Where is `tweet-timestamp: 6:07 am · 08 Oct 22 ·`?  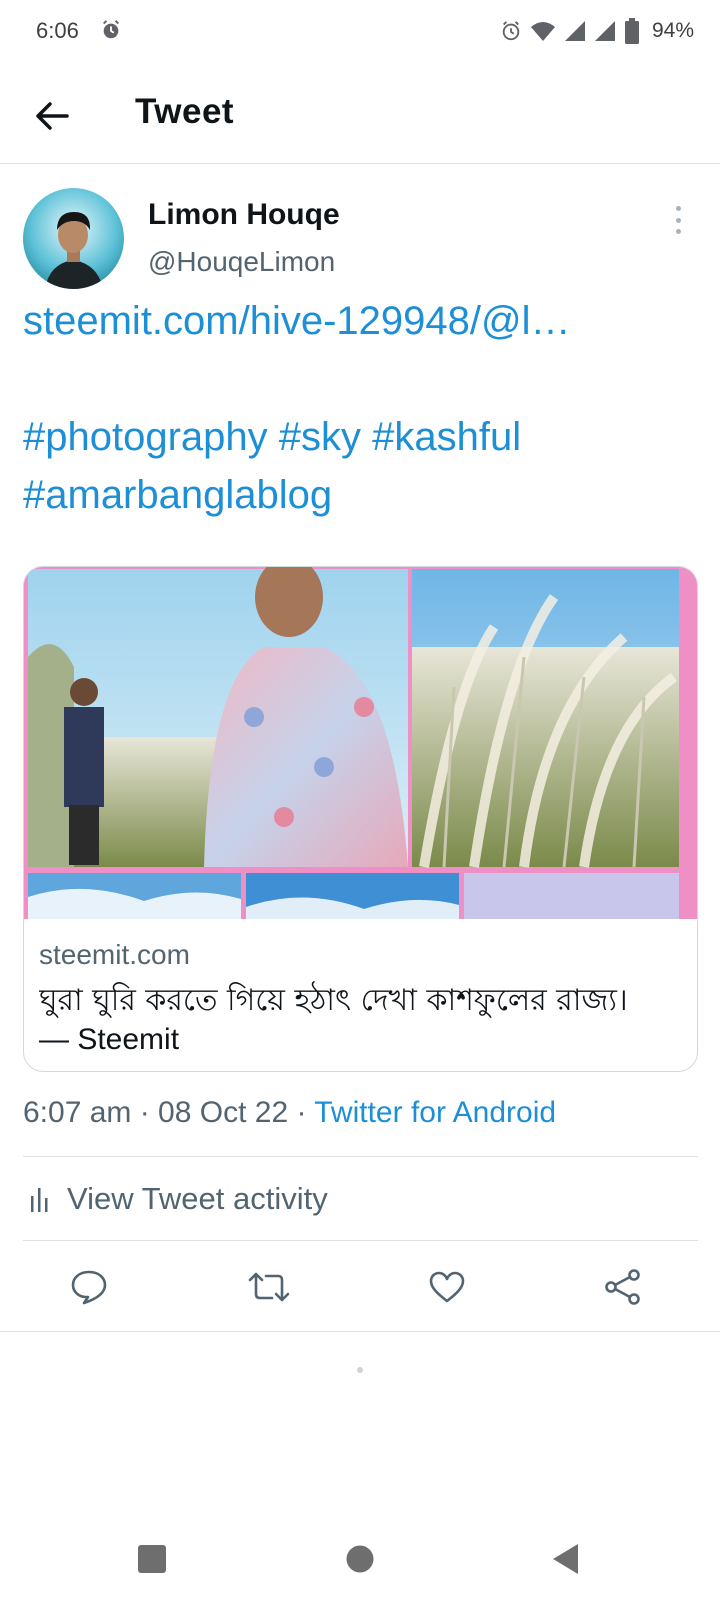
tweet-timestamp: 6:07 am · 08 Oct 22 · is located at coordinates (169, 1112).